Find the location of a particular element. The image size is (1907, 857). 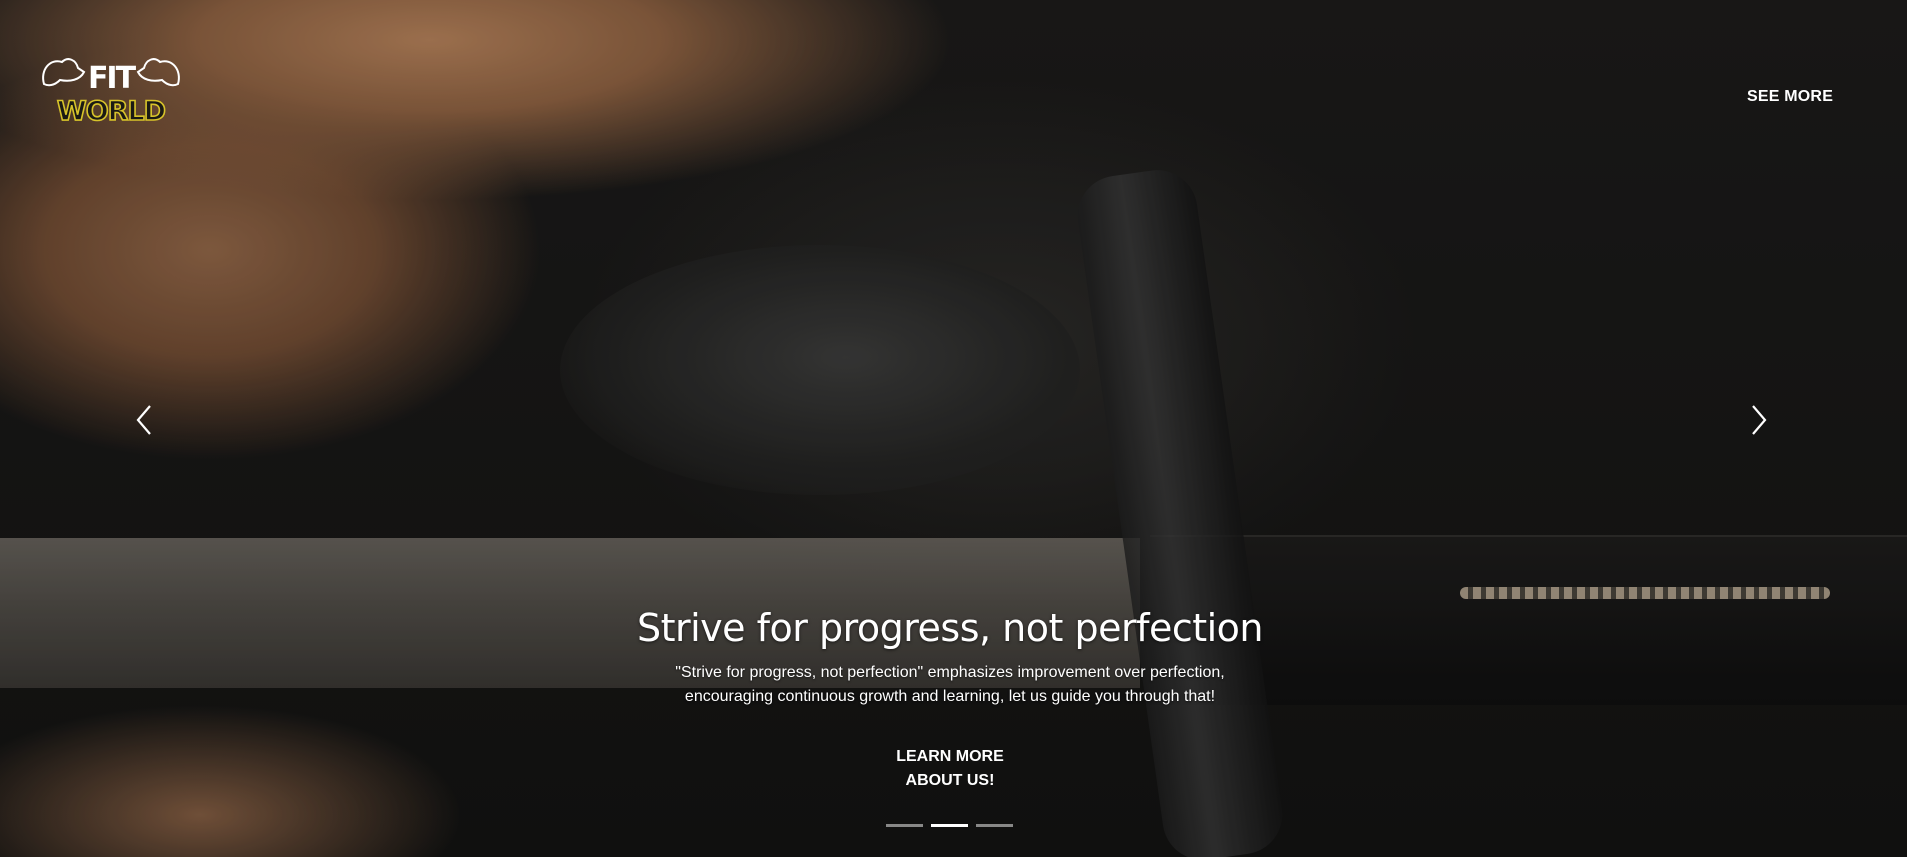

chevron-right-icon is located at coordinates (1759, 420).